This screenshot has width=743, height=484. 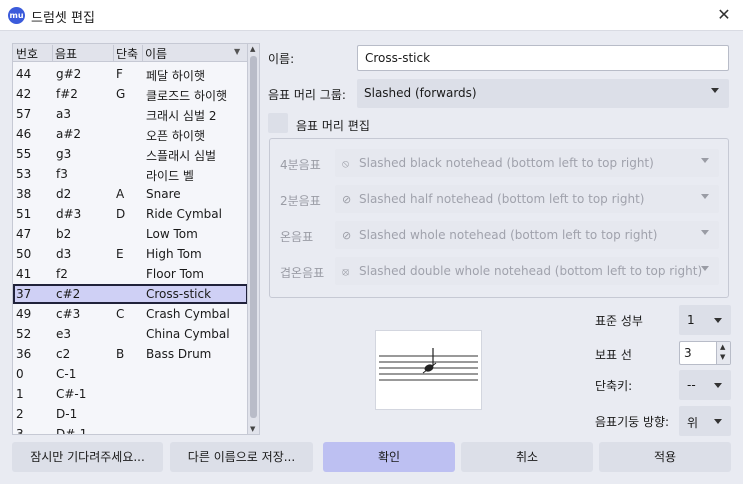 What do you see at coordinates (63, 114) in the screenshot?
I see `cell-note: a3` at bounding box center [63, 114].